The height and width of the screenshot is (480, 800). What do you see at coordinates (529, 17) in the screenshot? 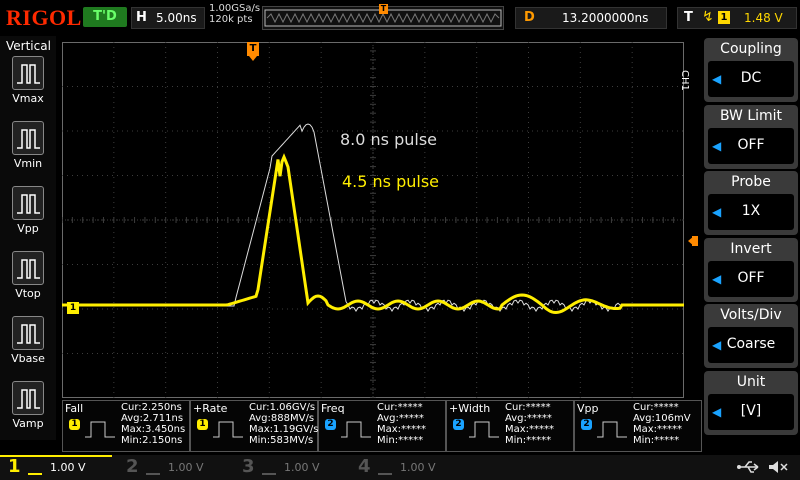
I see `delay-key: D` at bounding box center [529, 17].